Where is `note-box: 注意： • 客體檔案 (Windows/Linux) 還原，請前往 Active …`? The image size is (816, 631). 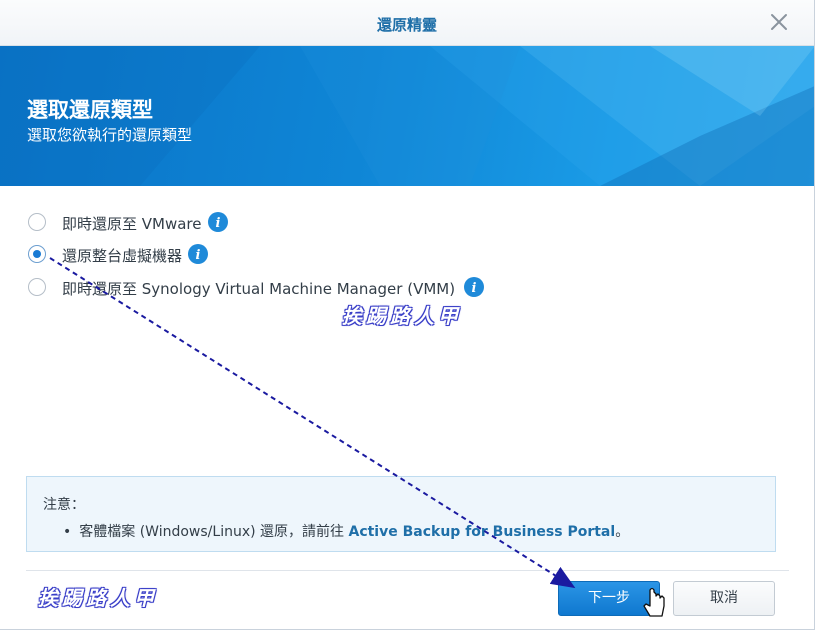
note-box: 注意： • 客體檔案 (Windows/Linux) 還原，請前往 Active … is located at coordinates (401, 514).